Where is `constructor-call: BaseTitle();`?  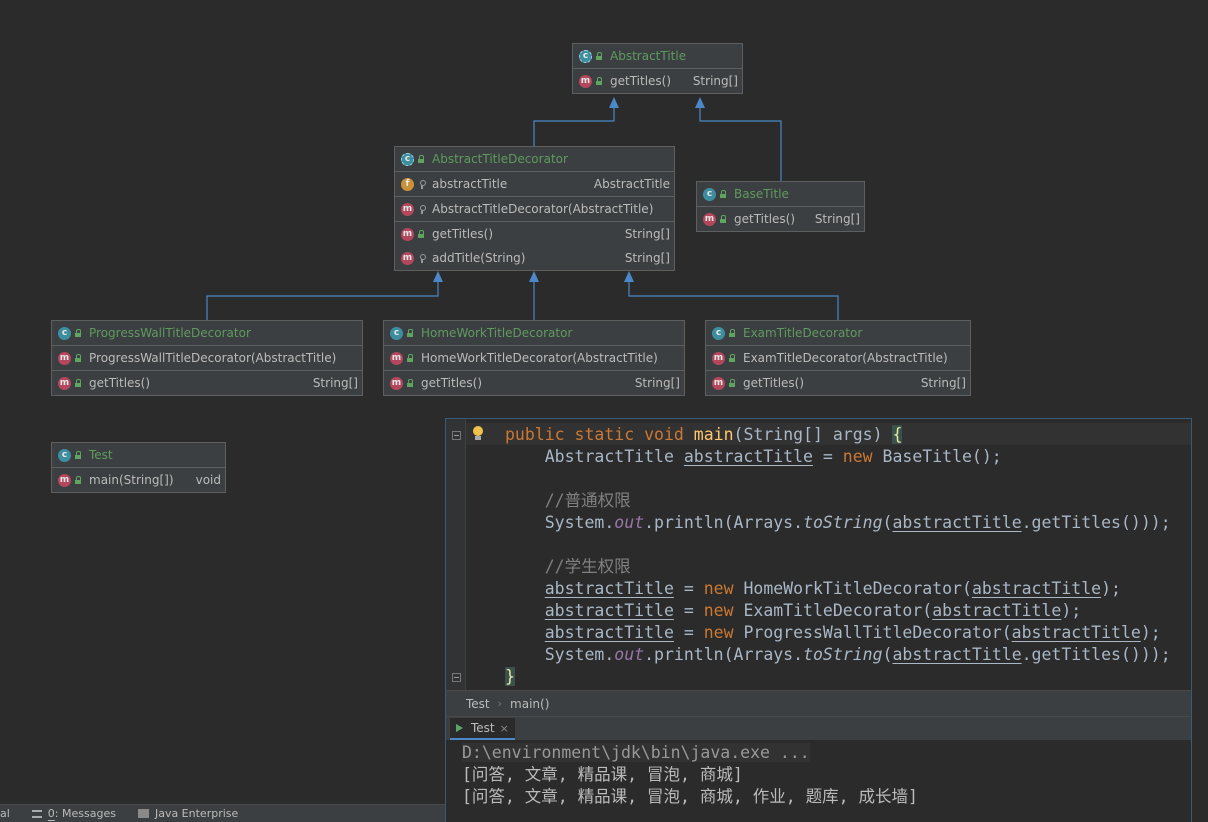
constructor-call: BaseTitle(); is located at coordinates (937, 456).